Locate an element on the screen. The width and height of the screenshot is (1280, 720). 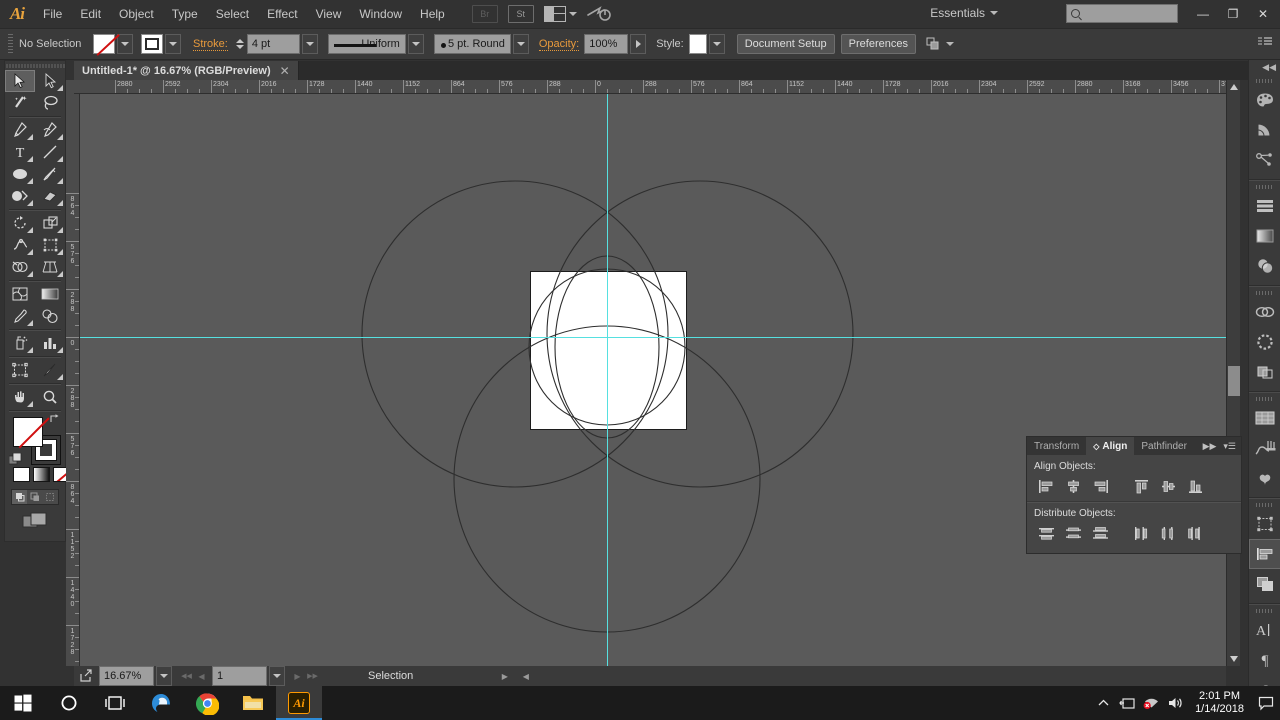
fill-swatch is located at coordinates (104, 44).